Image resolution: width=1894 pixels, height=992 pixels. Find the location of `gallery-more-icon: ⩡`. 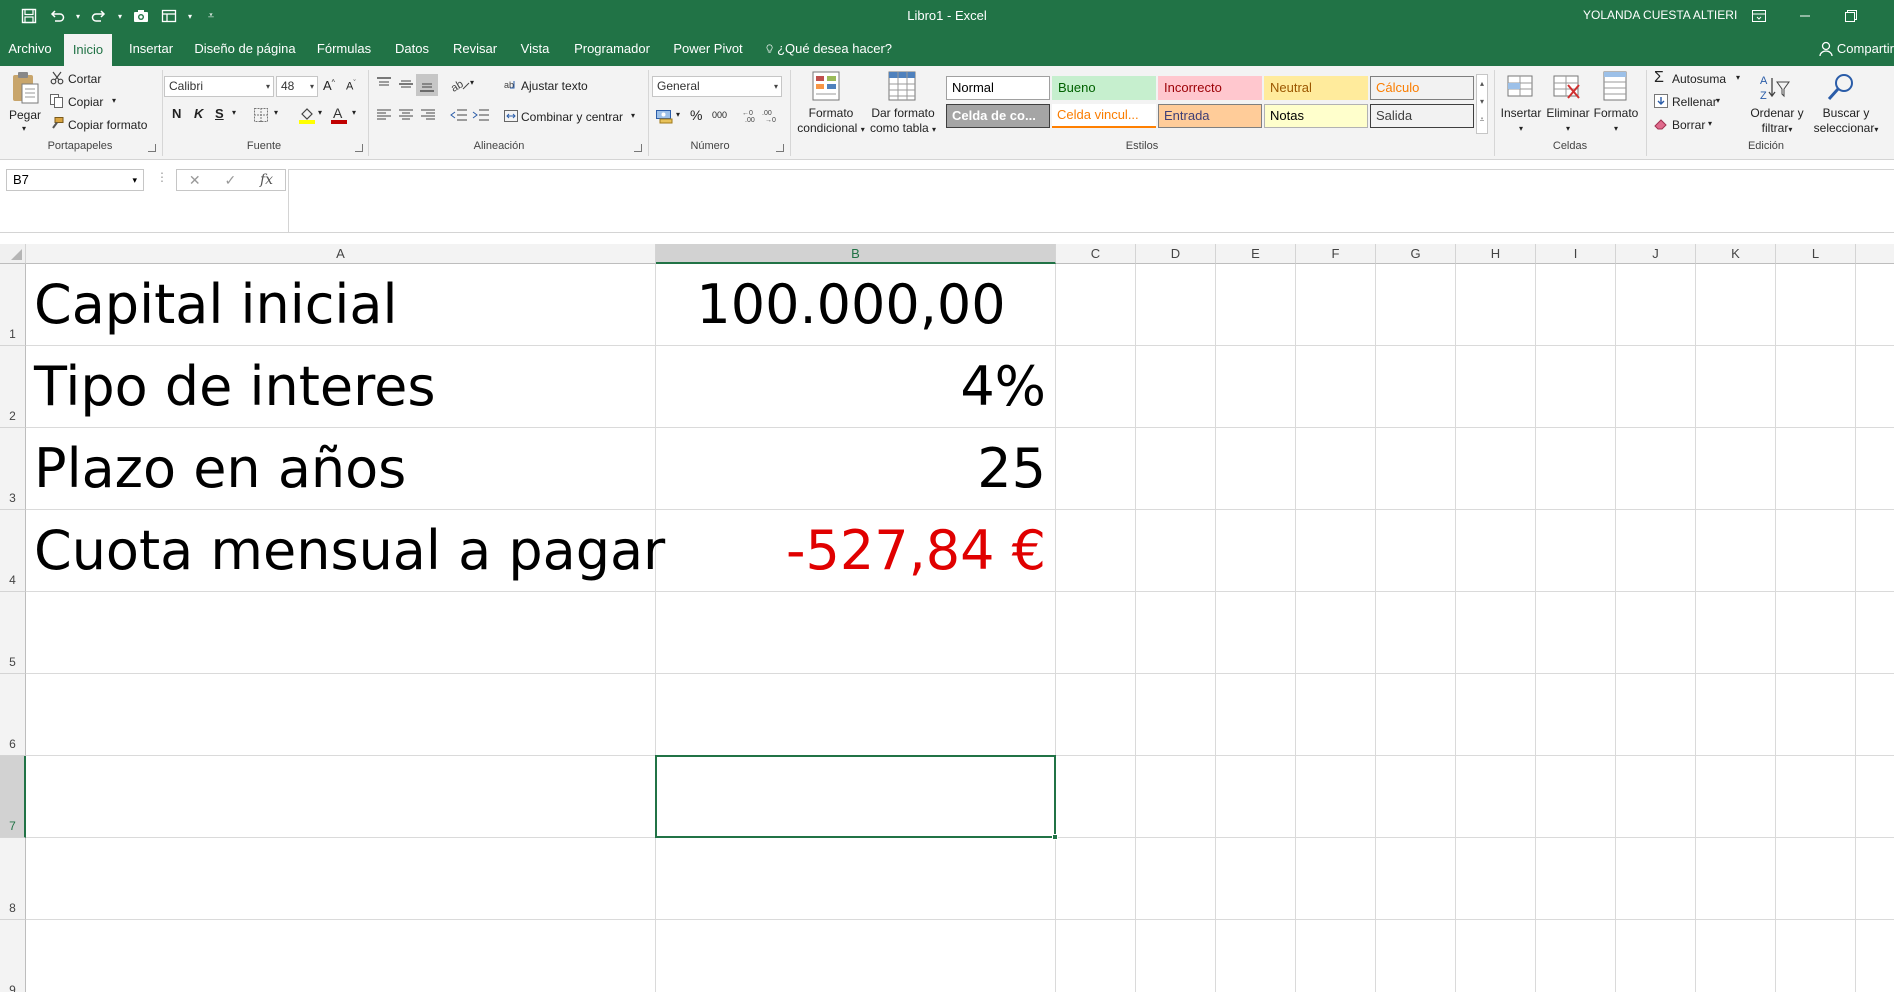

gallery-more-icon: ⩡ is located at coordinates (1482, 120).